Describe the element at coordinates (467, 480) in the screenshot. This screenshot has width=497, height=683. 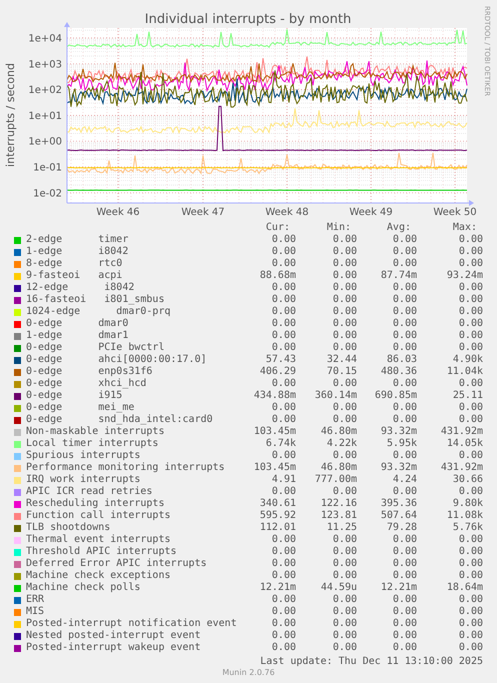
I see `maximum-value: 30.66` at that location.